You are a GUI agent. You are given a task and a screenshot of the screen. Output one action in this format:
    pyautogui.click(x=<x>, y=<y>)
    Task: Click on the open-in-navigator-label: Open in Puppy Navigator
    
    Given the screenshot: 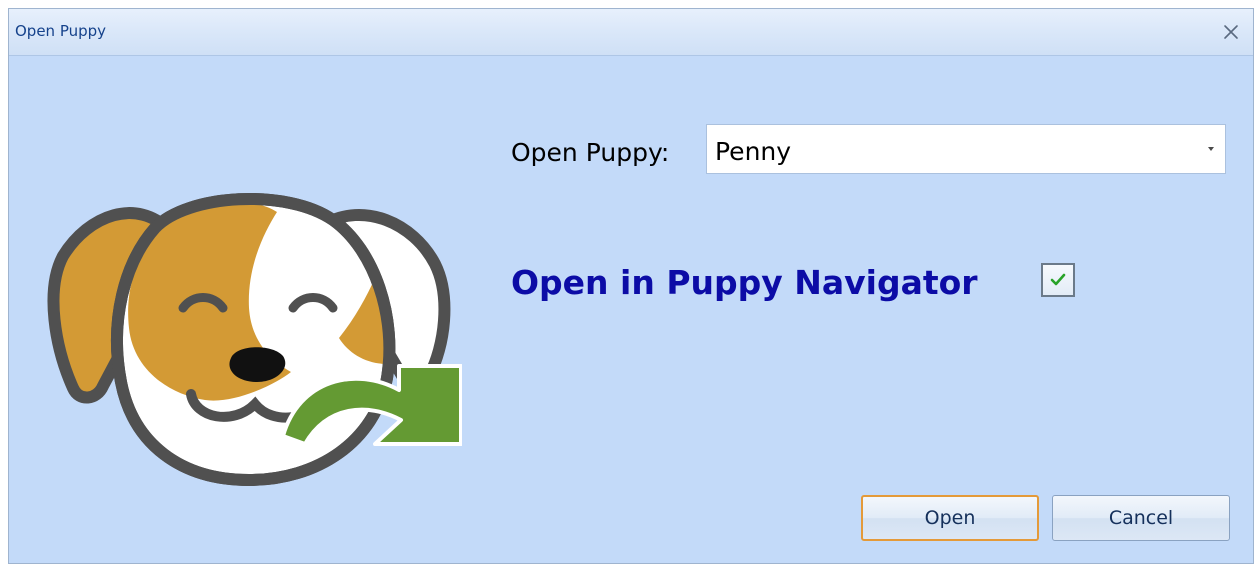 What is the action you would take?
    pyautogui.click(x=744, y=282)
    